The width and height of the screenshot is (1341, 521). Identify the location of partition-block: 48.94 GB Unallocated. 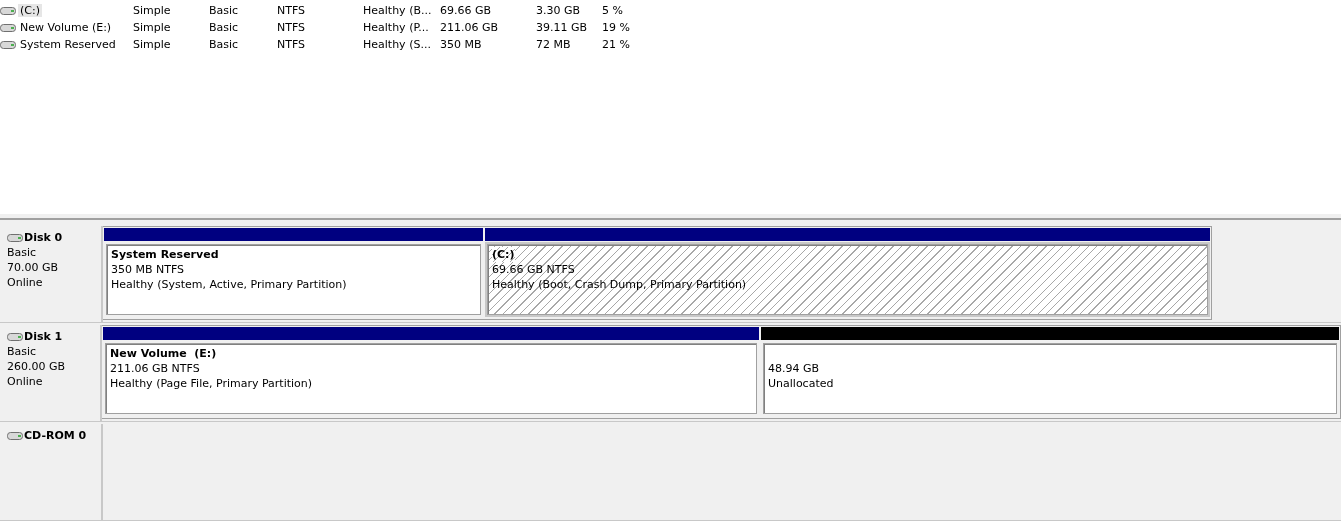
(1050, 378).